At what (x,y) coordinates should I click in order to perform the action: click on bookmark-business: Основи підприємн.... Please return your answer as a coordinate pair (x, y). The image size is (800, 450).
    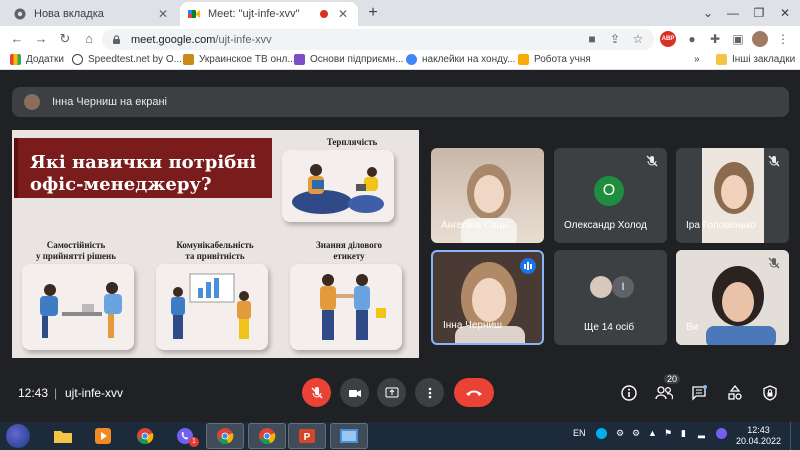
    Looking at the image, I should click on (348, 59).